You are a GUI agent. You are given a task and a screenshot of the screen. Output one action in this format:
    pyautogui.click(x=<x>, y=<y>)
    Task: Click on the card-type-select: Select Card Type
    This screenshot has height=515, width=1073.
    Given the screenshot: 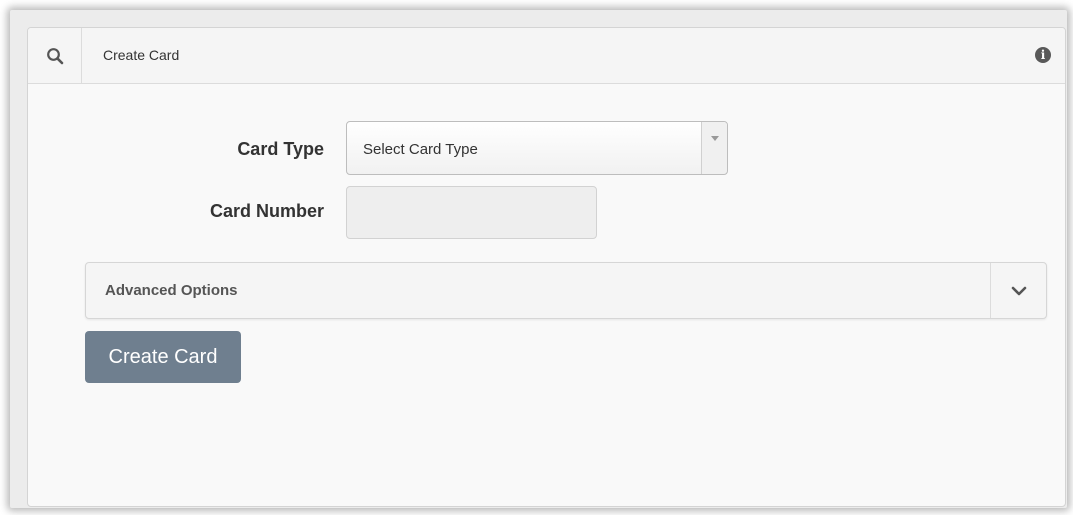 What is the action you would take?
    pyautogui.click(x=537, y=148)
    